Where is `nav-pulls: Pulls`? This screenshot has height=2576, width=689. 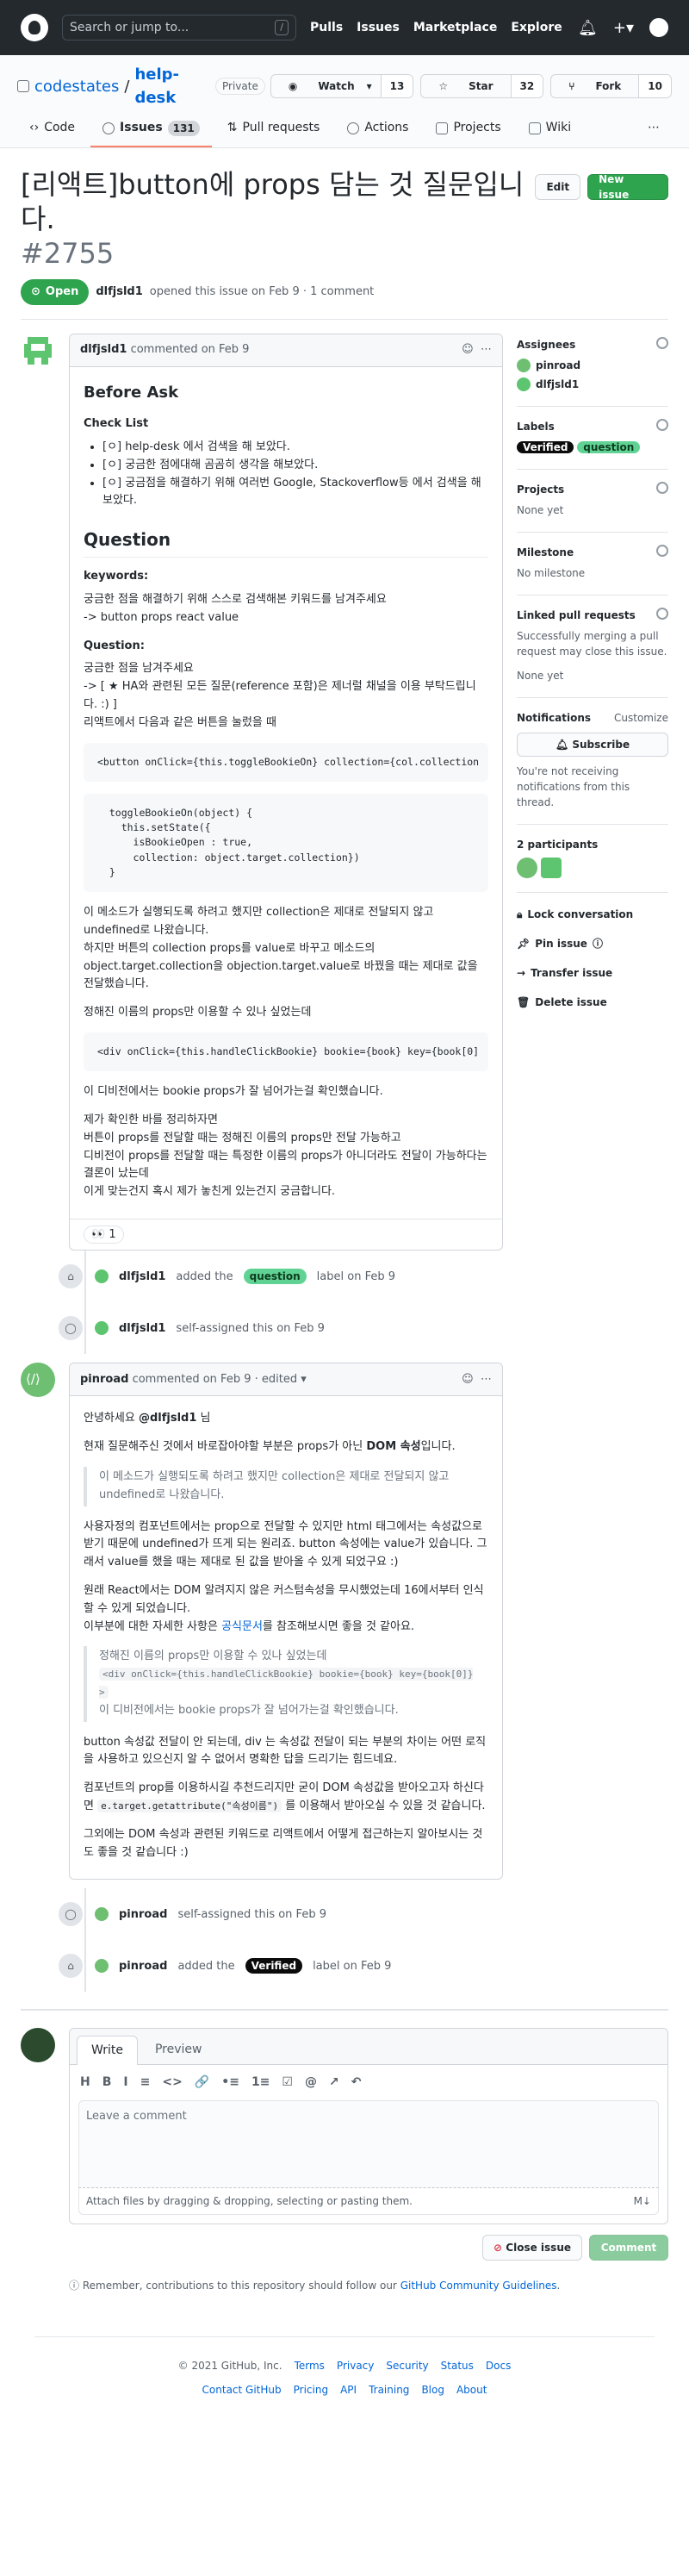 nav-pulls: Pulls is located at coordinates (326, 28).